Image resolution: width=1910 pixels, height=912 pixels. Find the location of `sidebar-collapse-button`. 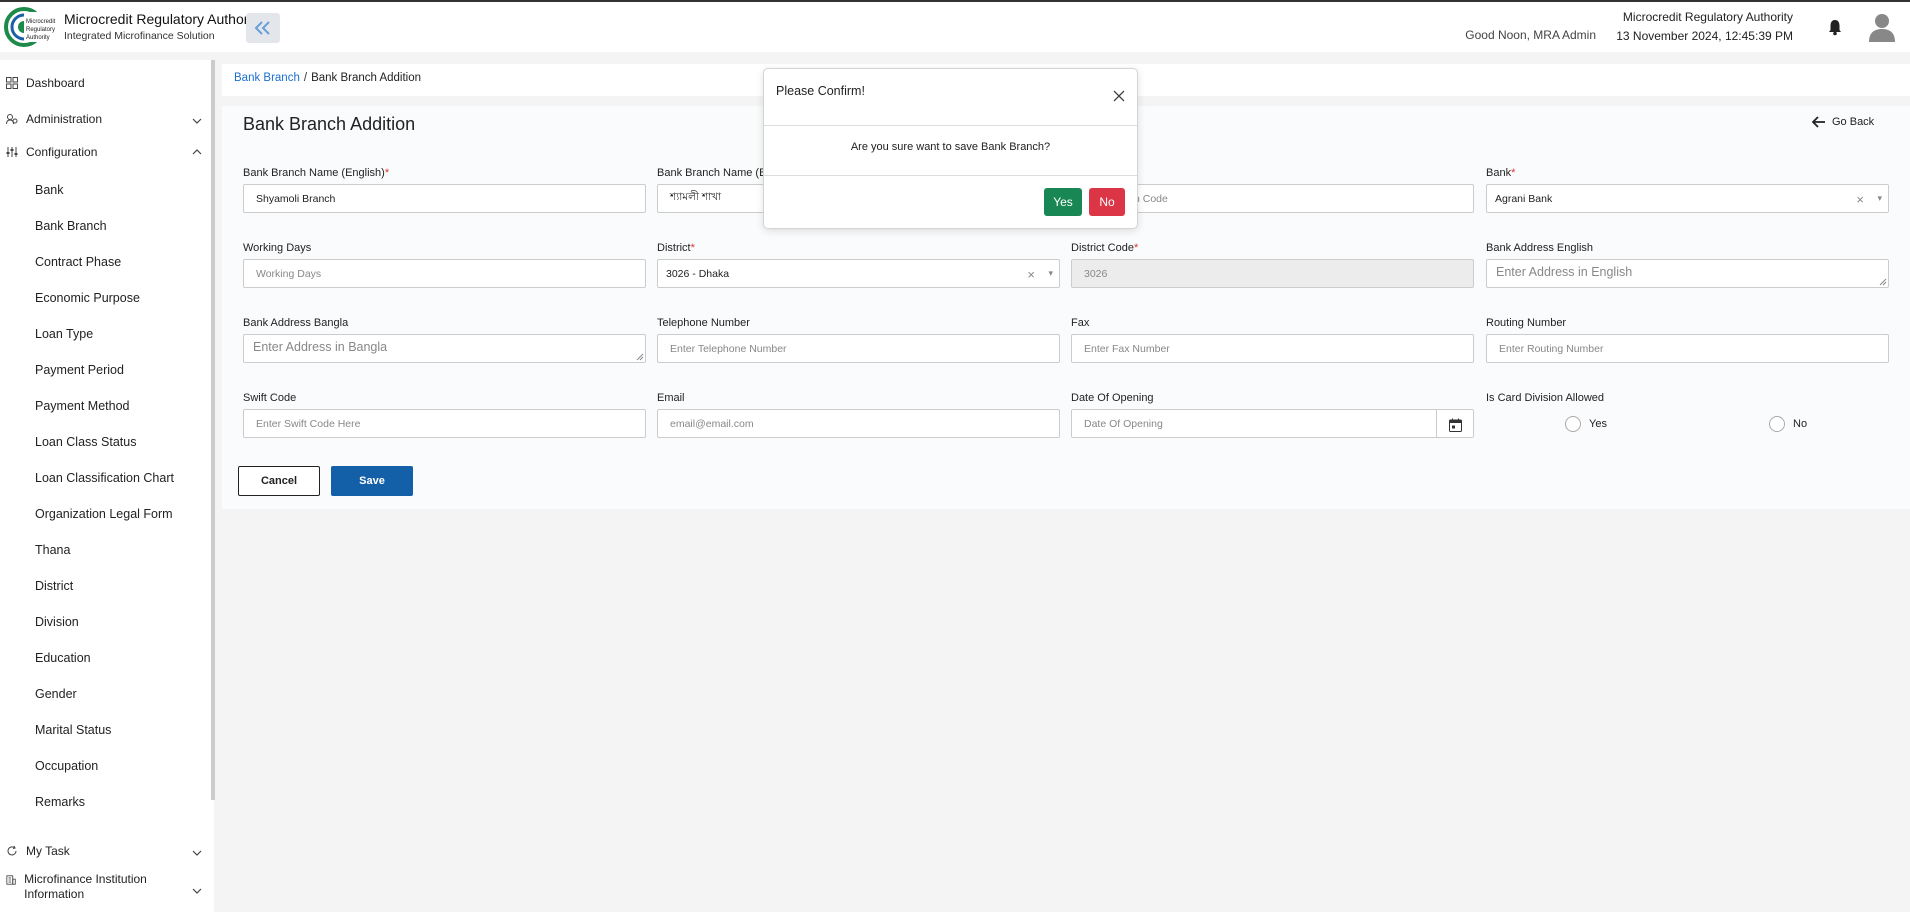

sidebar-collapse-button is located at coordinates (263, 28).